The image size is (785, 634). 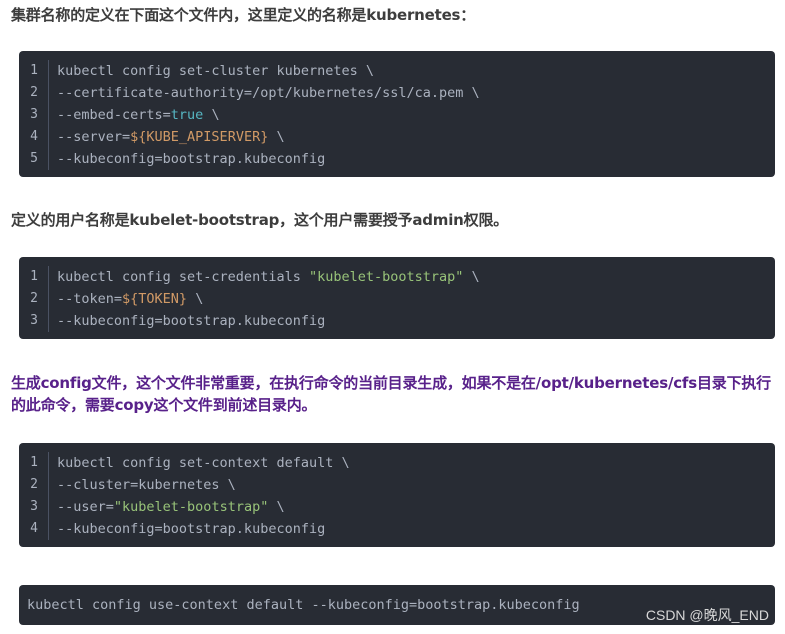 What do you see at coordinates (397, 159) in the screenshot?
I see `code-line: 5 --kubeconfig=bootstrap.kubeconfig` at bounding box center [397, 159].